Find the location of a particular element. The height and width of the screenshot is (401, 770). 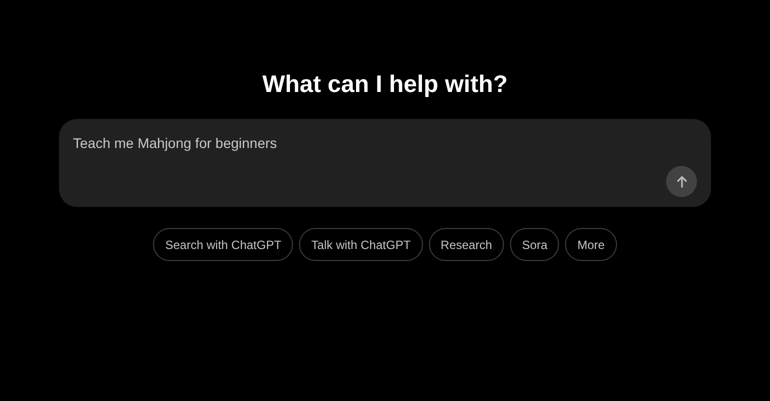

suggestion-chip: Talk with ChatGPT is located at coordinates (361, 244).